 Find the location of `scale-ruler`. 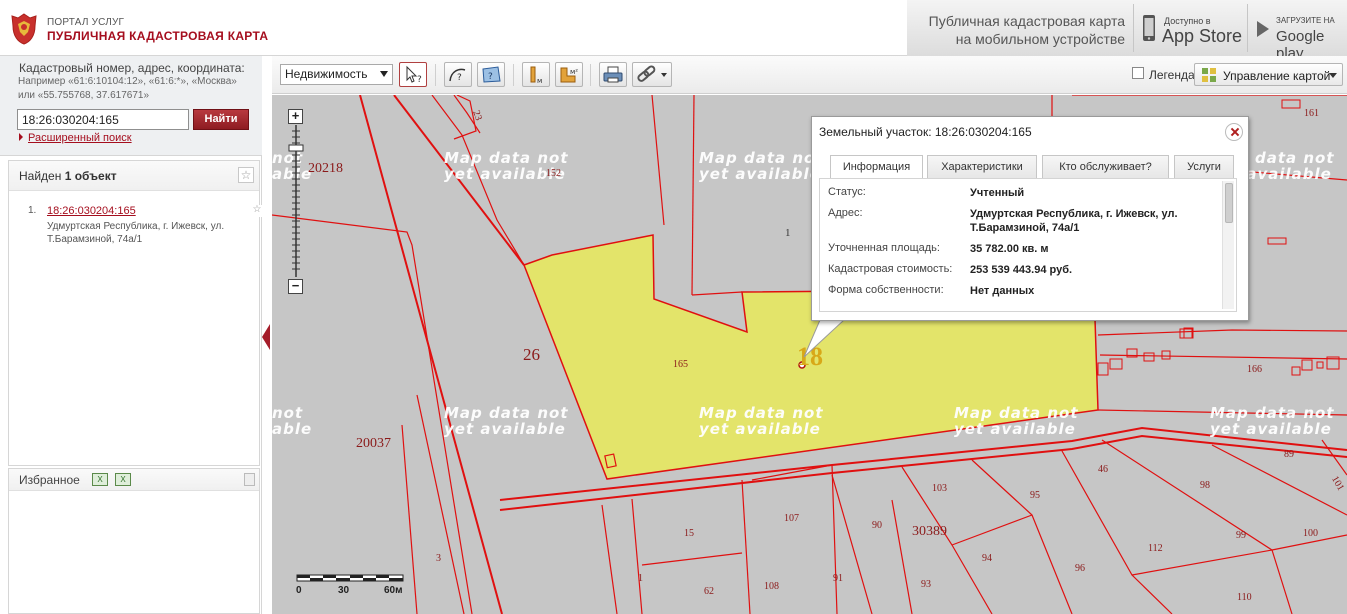

scale-ruler is located at coordinates (350, 578).